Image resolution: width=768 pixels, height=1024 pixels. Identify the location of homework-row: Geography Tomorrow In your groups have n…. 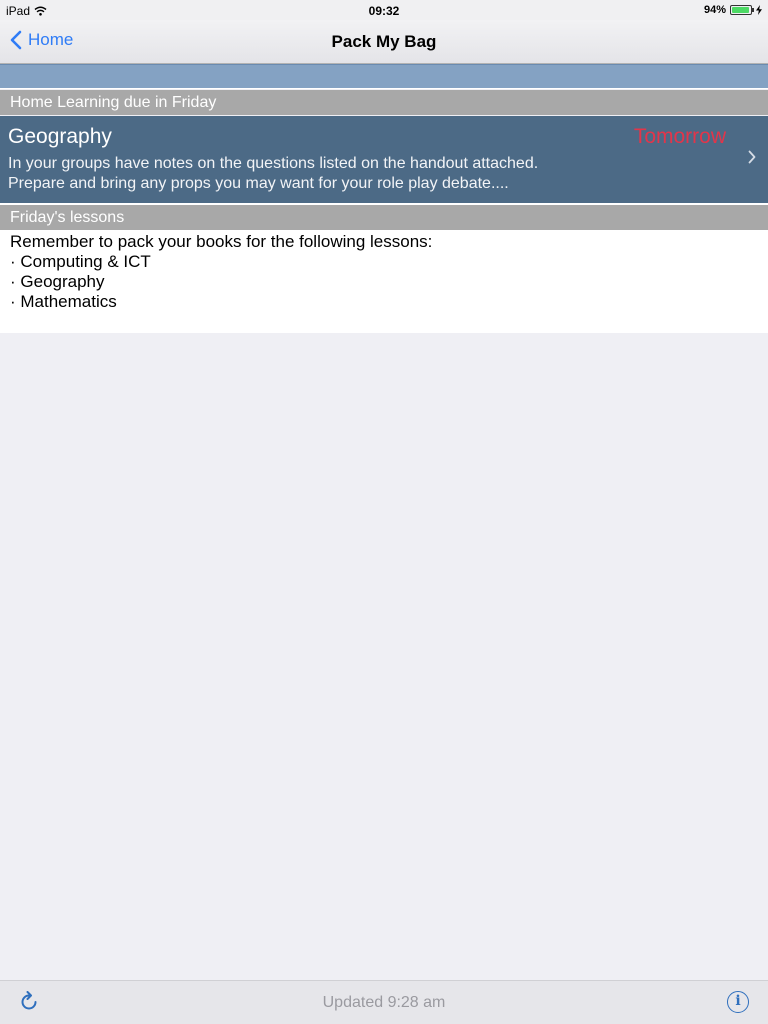
(384, 159).